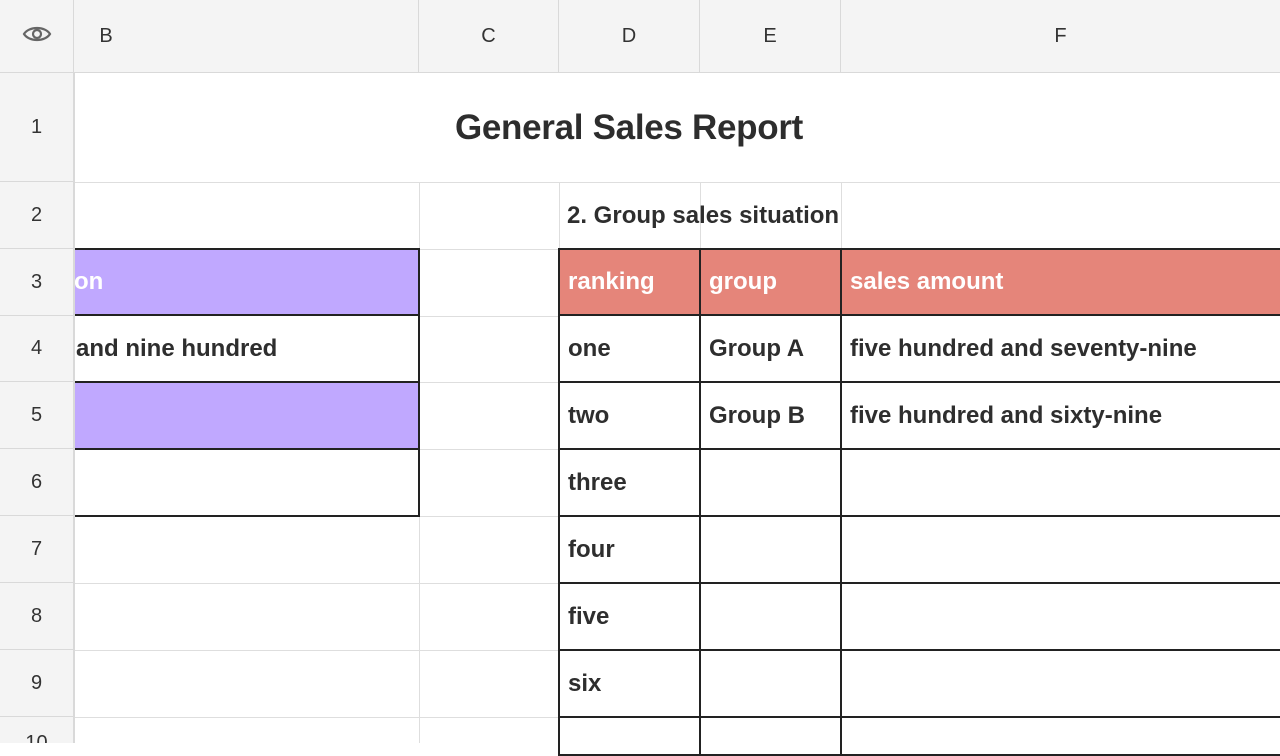 Image resolution: width=1280 pixels, height=756 pixels. What do you see at coordinates (246, 36) in the screenshot?
I see `column-header-b: B` at bounding box center [246, 36].